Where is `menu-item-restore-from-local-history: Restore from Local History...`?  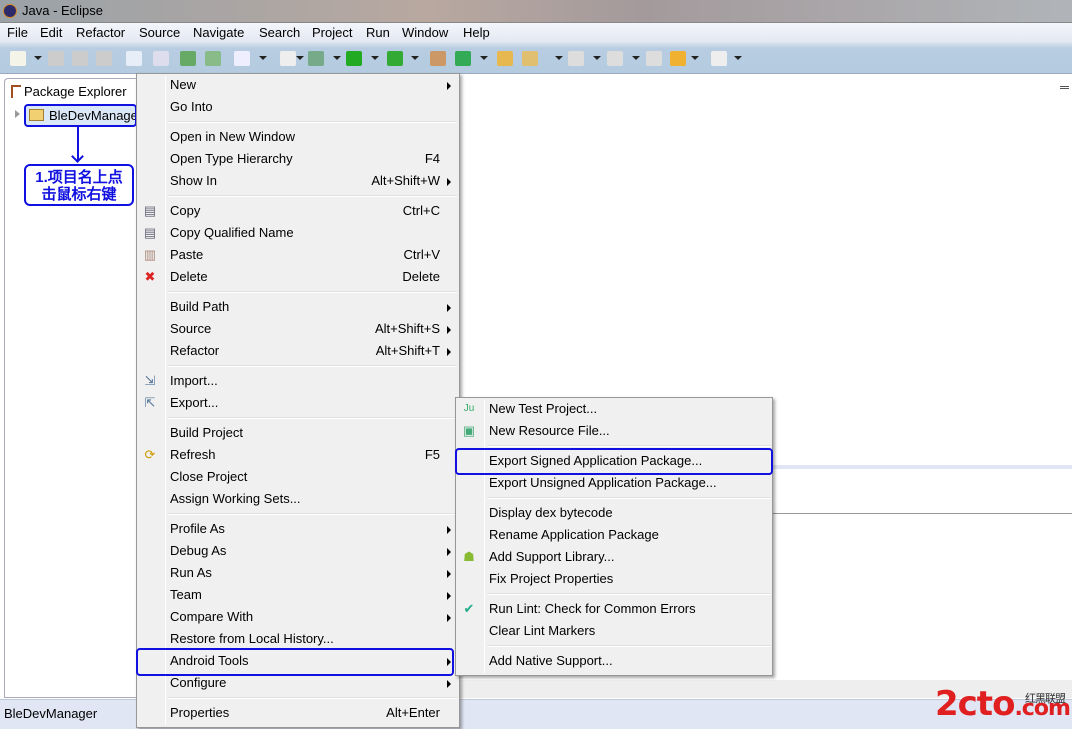 menu-item-restore-from-local-history: Restore from Local History... is located at coordinates (298, 639).